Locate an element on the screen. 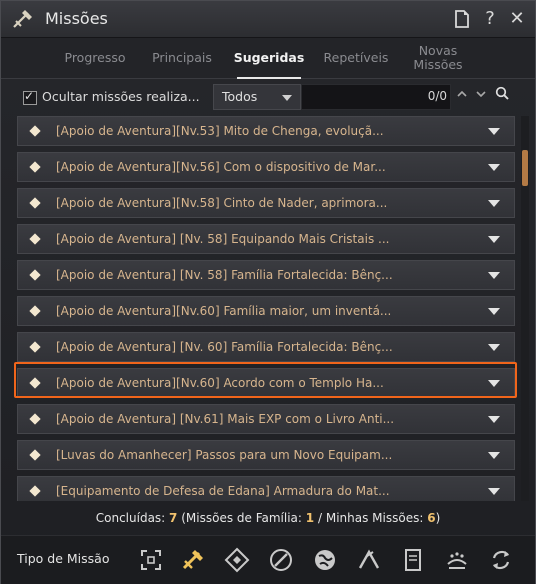 This screenshot has height=584, width=536. completed-label: Concluídas: is located at coordinates (130, 518).